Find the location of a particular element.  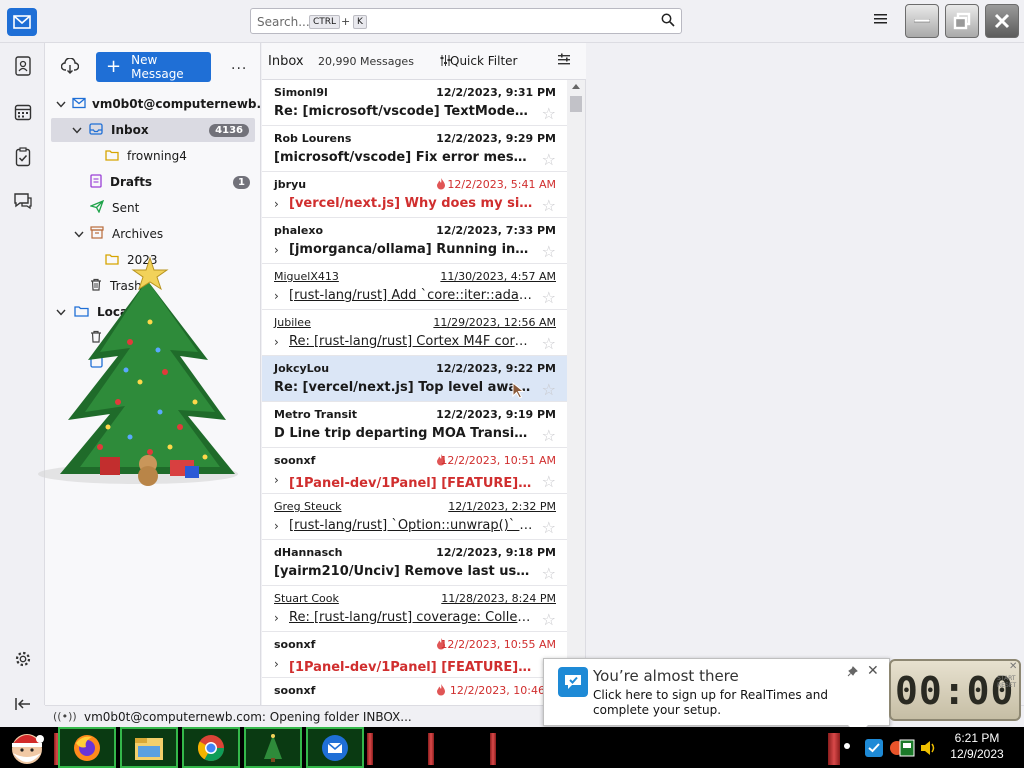

stopwatch-widget: 00:00 START RESET ✕ is located at coordinates (955, 690).